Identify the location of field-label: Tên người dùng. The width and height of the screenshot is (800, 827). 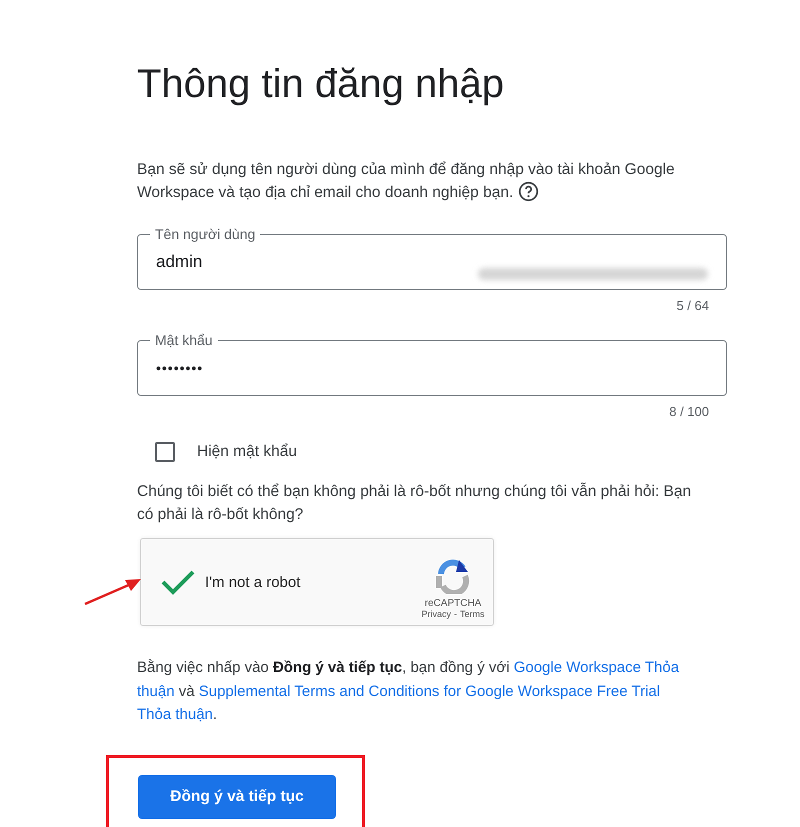
(205, 234).